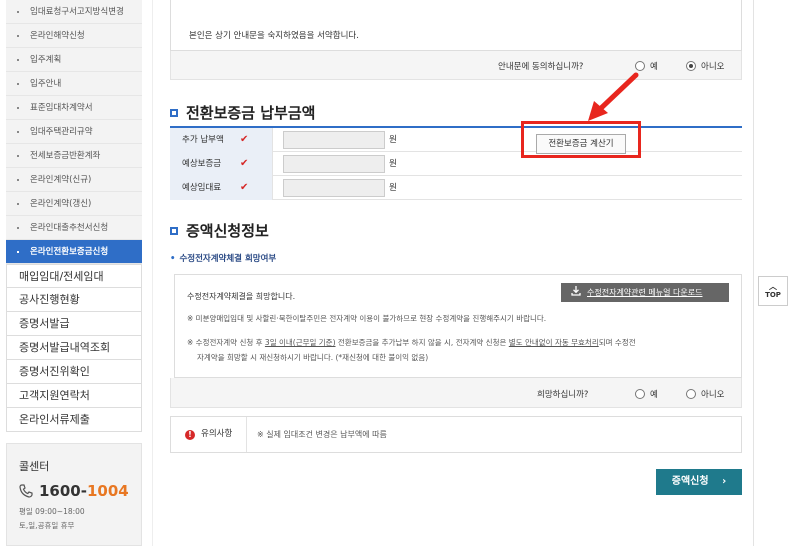 The image size is (800, 546). What do you see at coordinates (26, 491) in the screenshot?
I see `phone-icon` at bounding box center [26, 491].